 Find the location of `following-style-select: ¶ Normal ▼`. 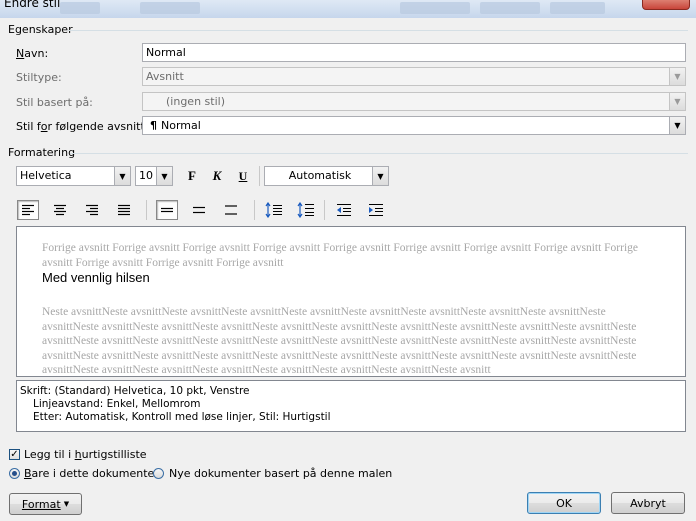

following-style-select: ¶ Normal ▼ is located at coordinates (414, 125).